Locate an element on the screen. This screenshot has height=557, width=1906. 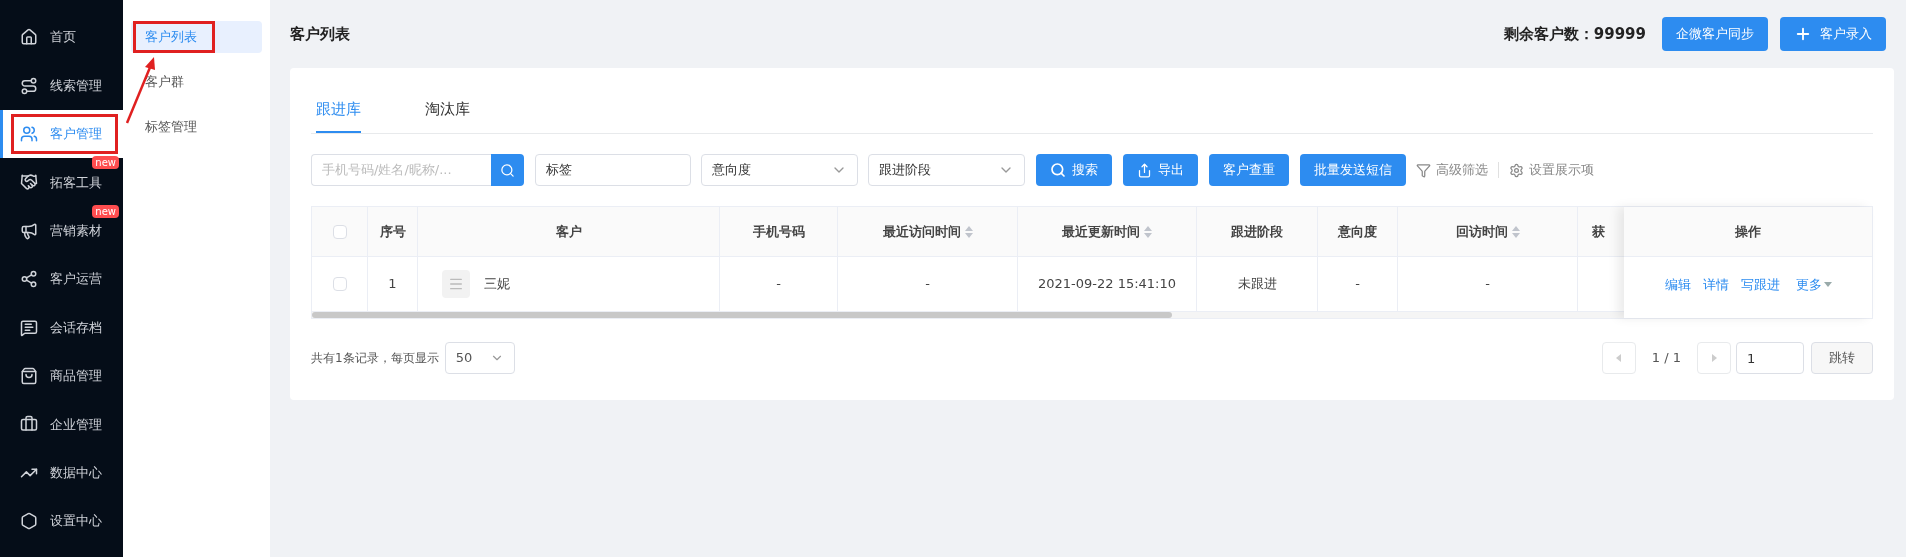
caret-left-icon is located at coordinates (1619, 358).